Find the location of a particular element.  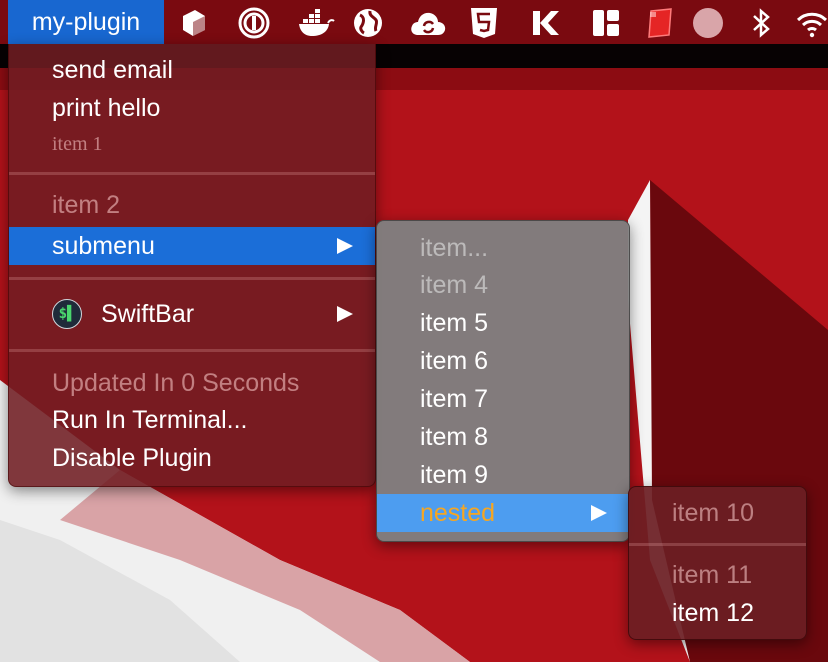

submenu-item-9: item 9 is located at coordinates (503, 475).